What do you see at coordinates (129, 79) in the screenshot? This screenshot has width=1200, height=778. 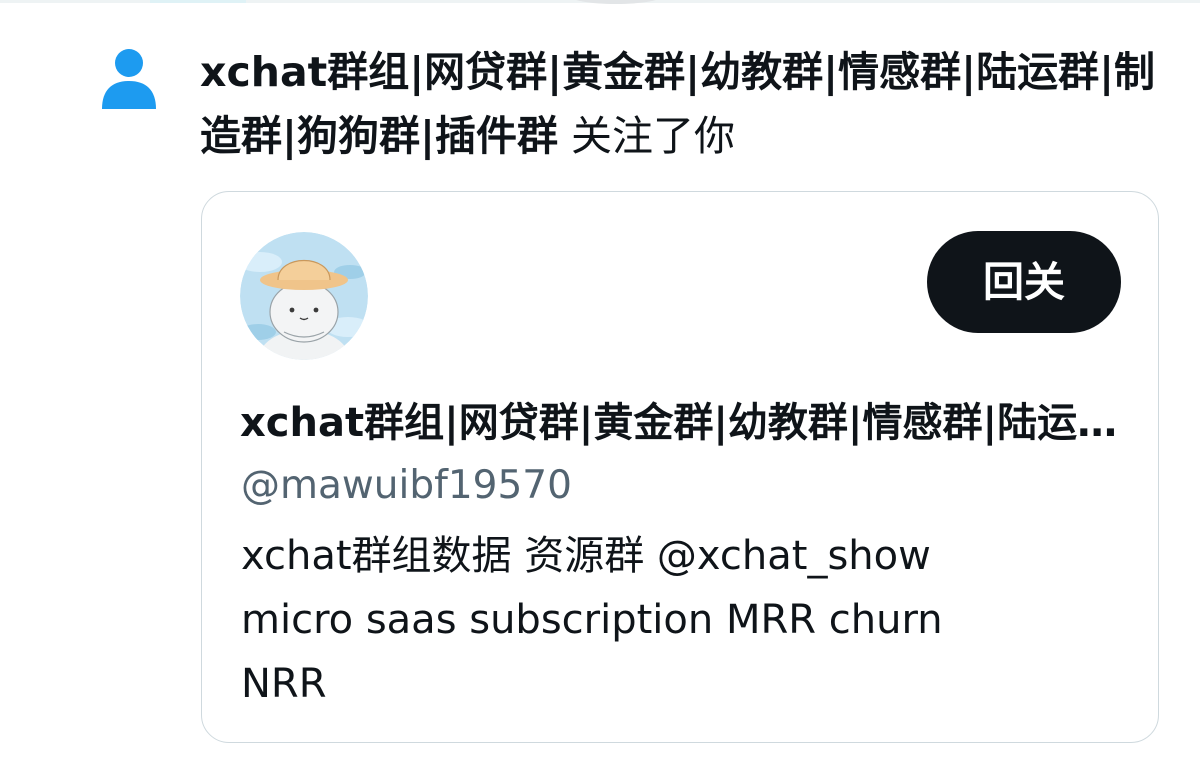 I see `person-icon` at bounding box center [129, 79].